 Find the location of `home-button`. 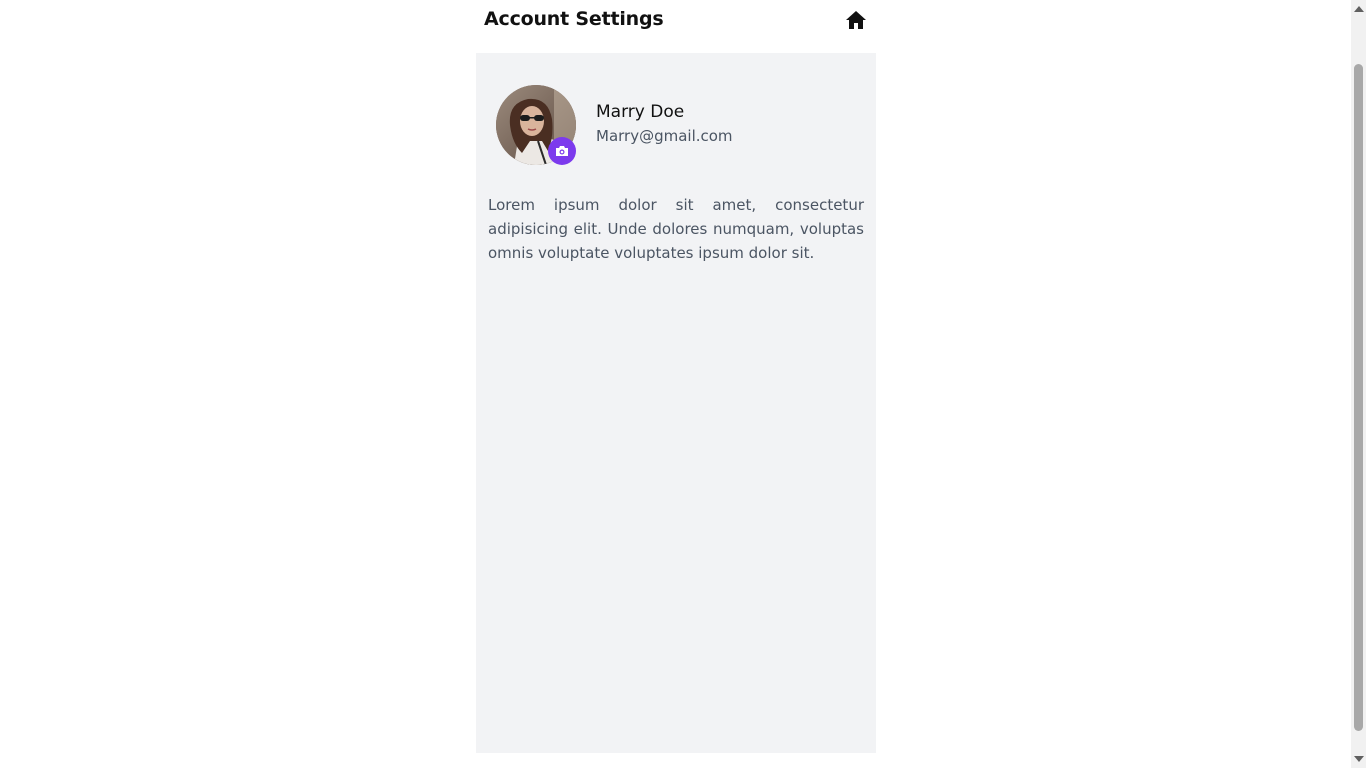

home-button is located at coordinates (856, 20).